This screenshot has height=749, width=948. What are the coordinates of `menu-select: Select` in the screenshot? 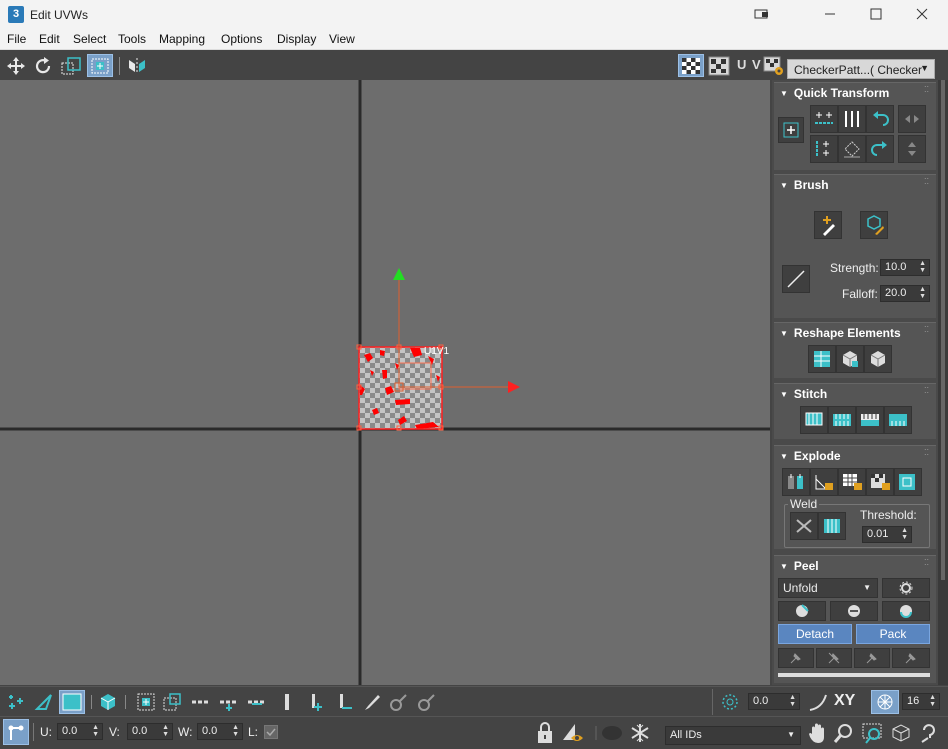 It's located at (89, 39).